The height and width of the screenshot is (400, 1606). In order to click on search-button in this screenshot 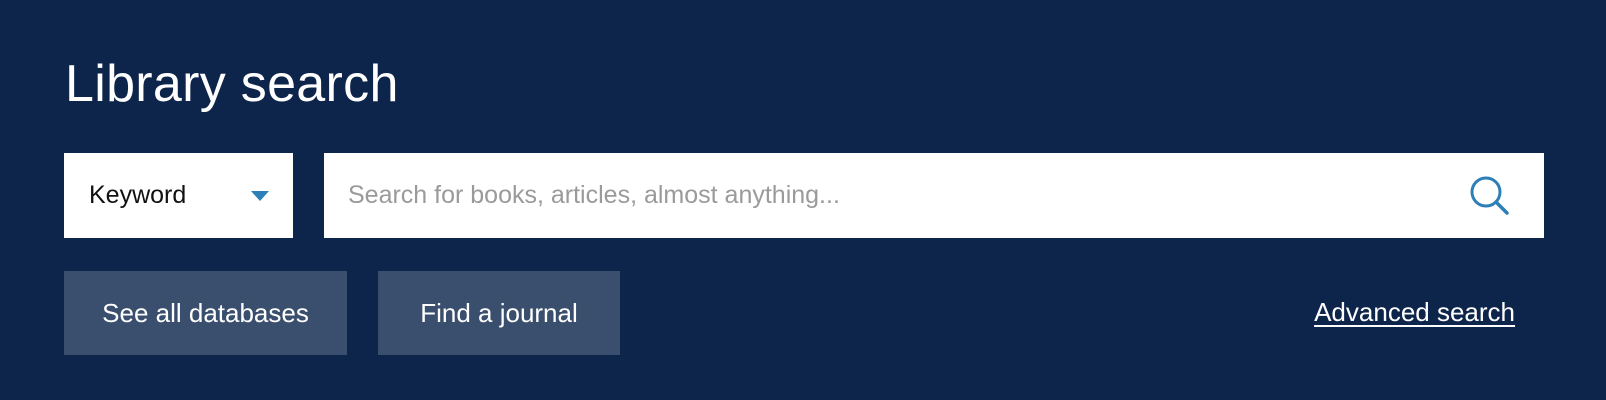, I will do `click(1490, 195)`.